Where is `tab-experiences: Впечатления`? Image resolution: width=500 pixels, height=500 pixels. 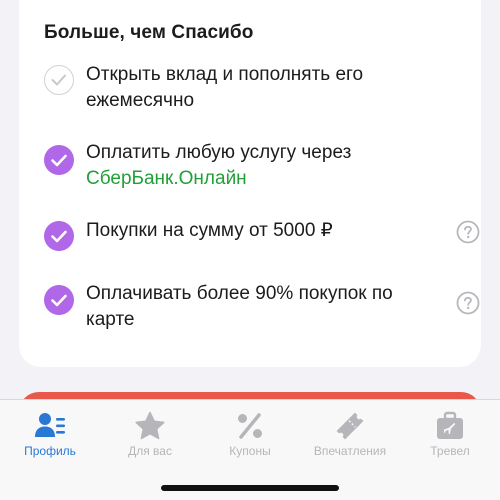
tab-experiences: Впечатления is located at coordinates (350, 434).